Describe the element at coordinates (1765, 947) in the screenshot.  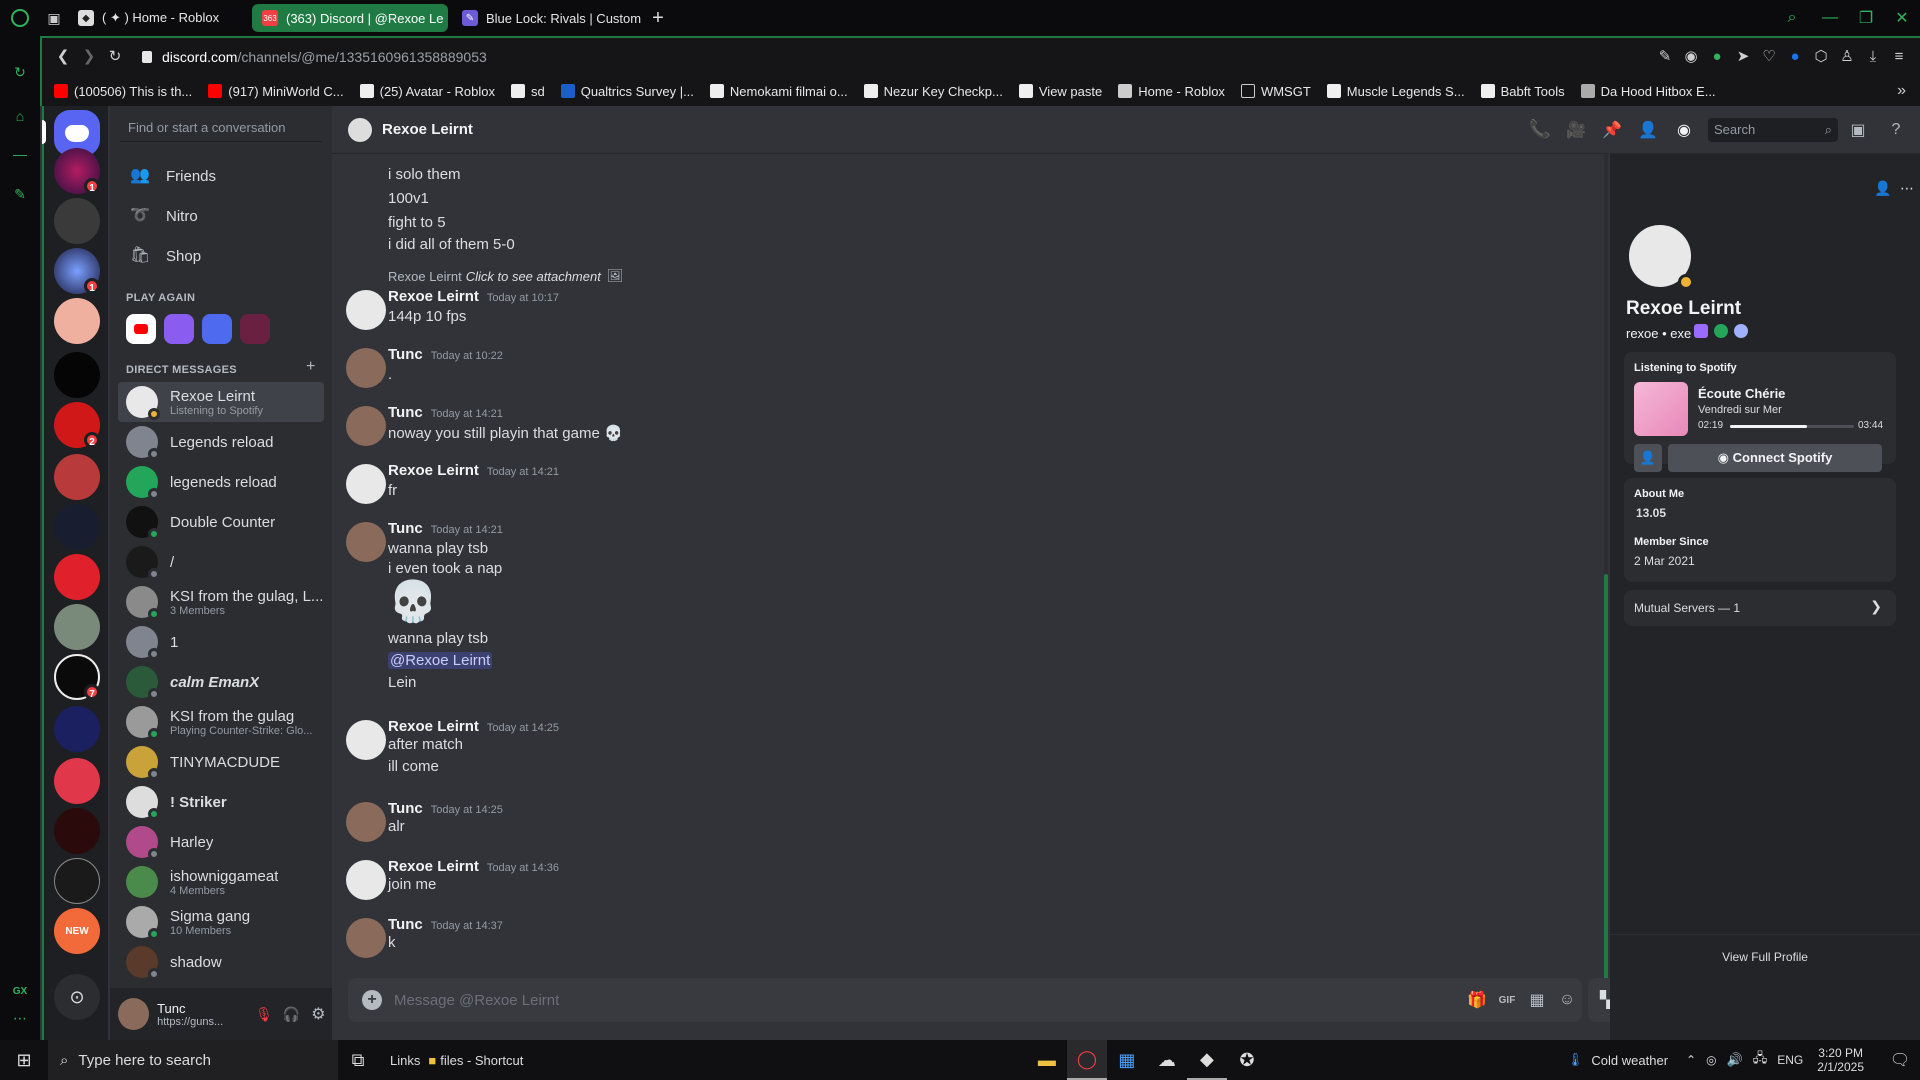
I see `view-full-profile-link: View Full Profile` at that location.